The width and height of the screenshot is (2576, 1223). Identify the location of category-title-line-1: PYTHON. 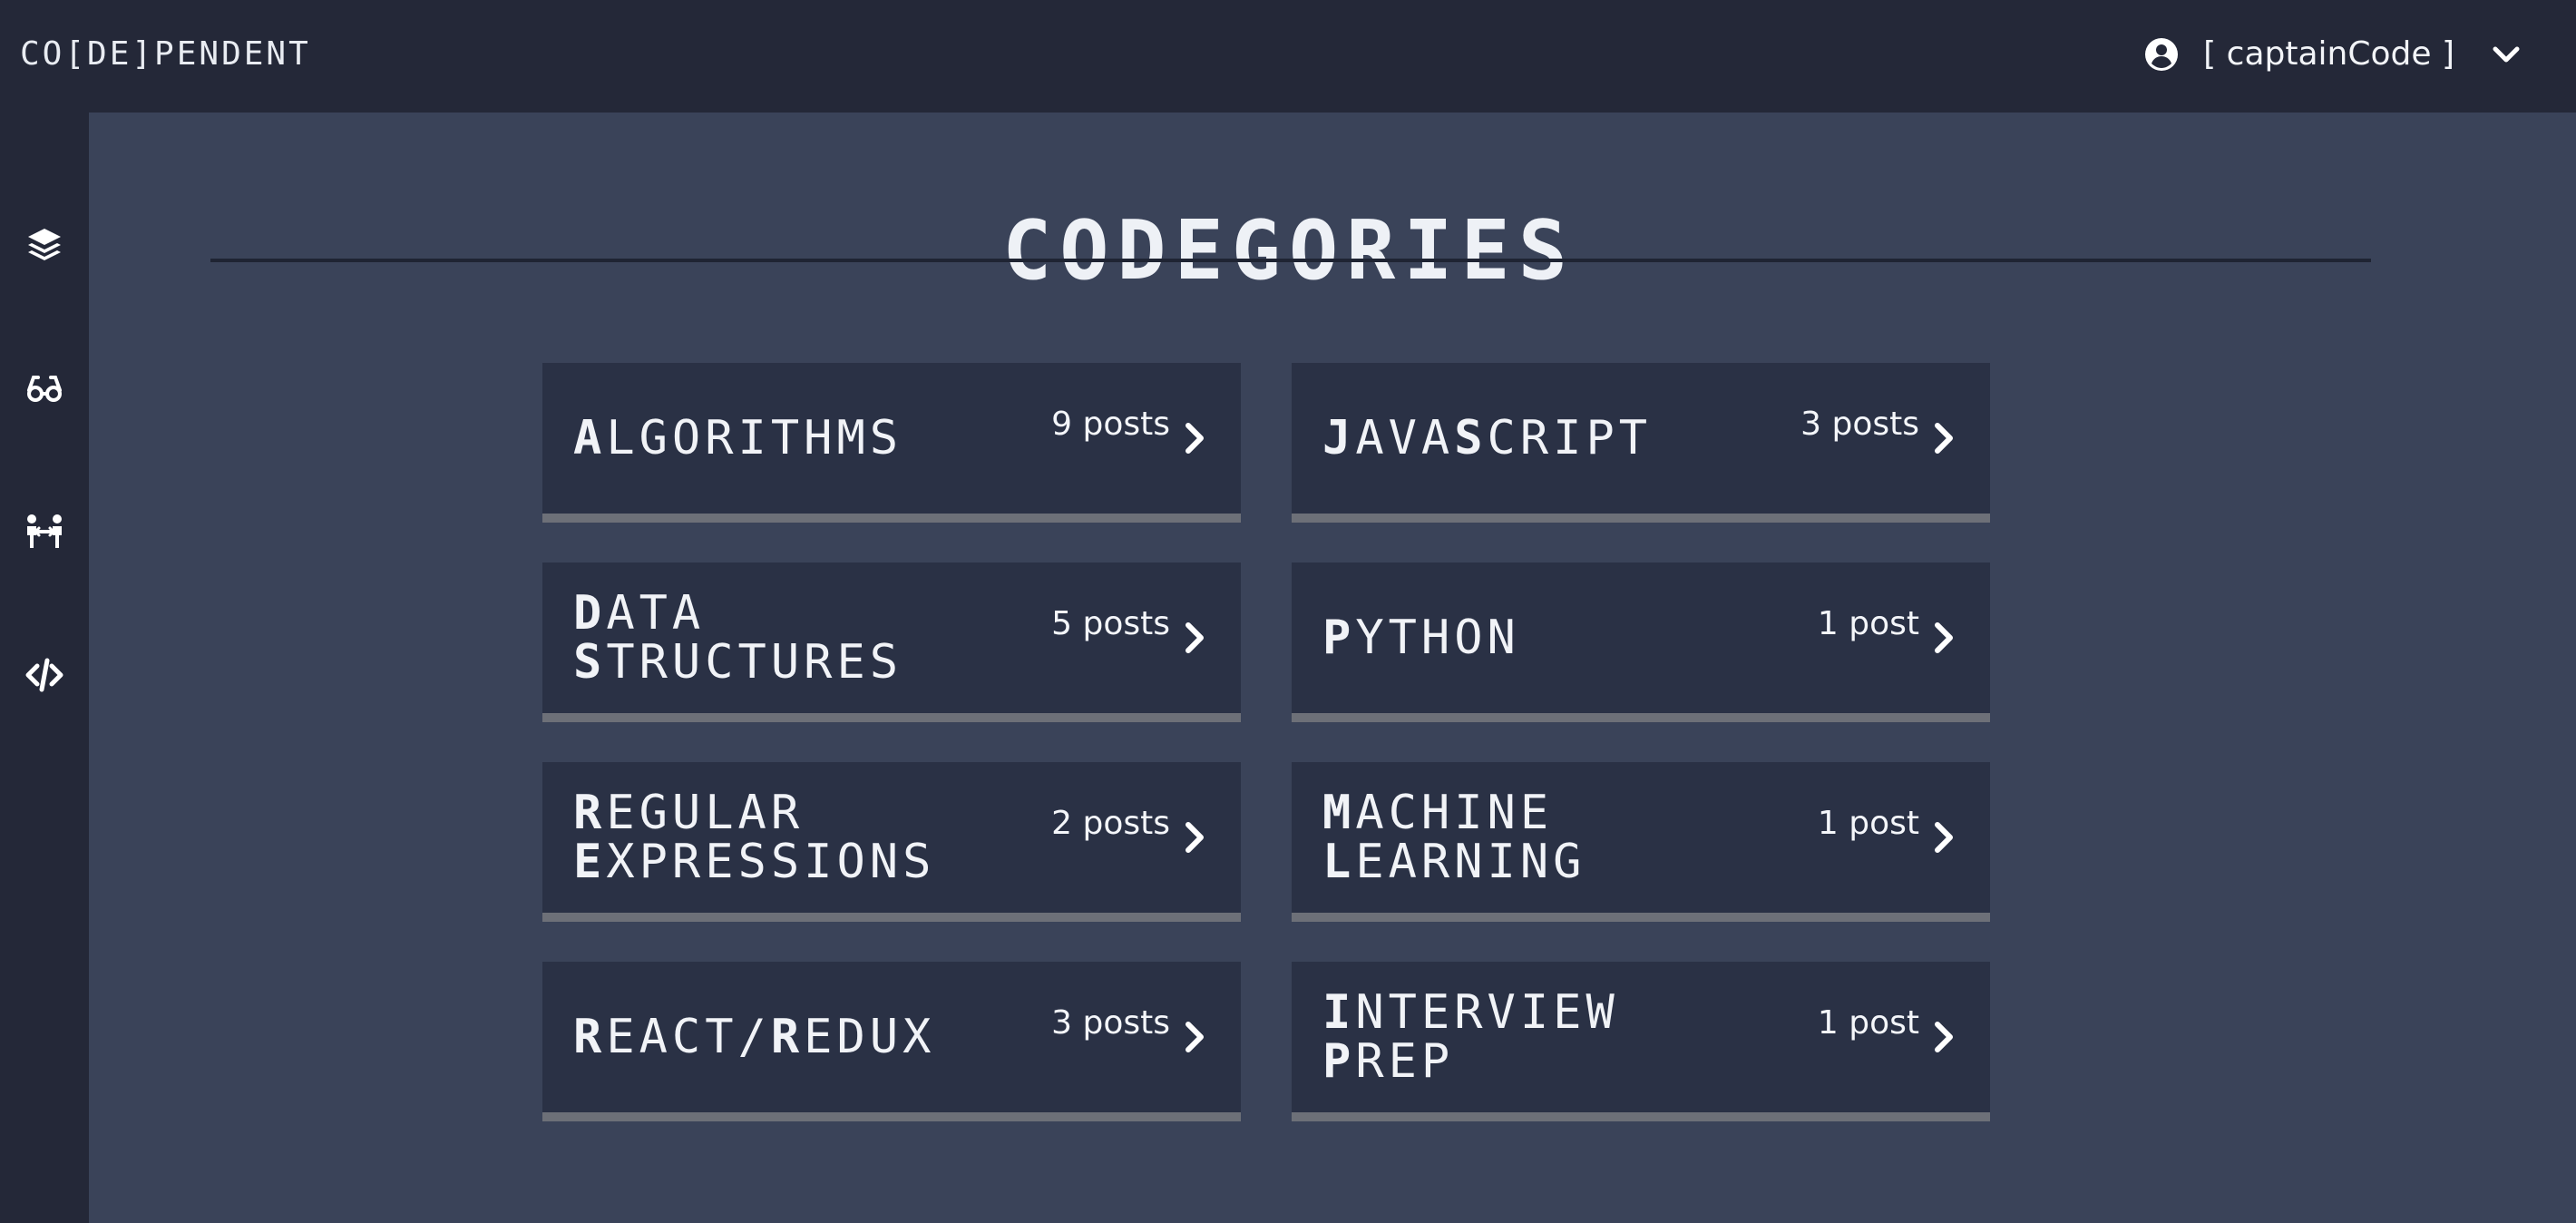
(1421, 638).